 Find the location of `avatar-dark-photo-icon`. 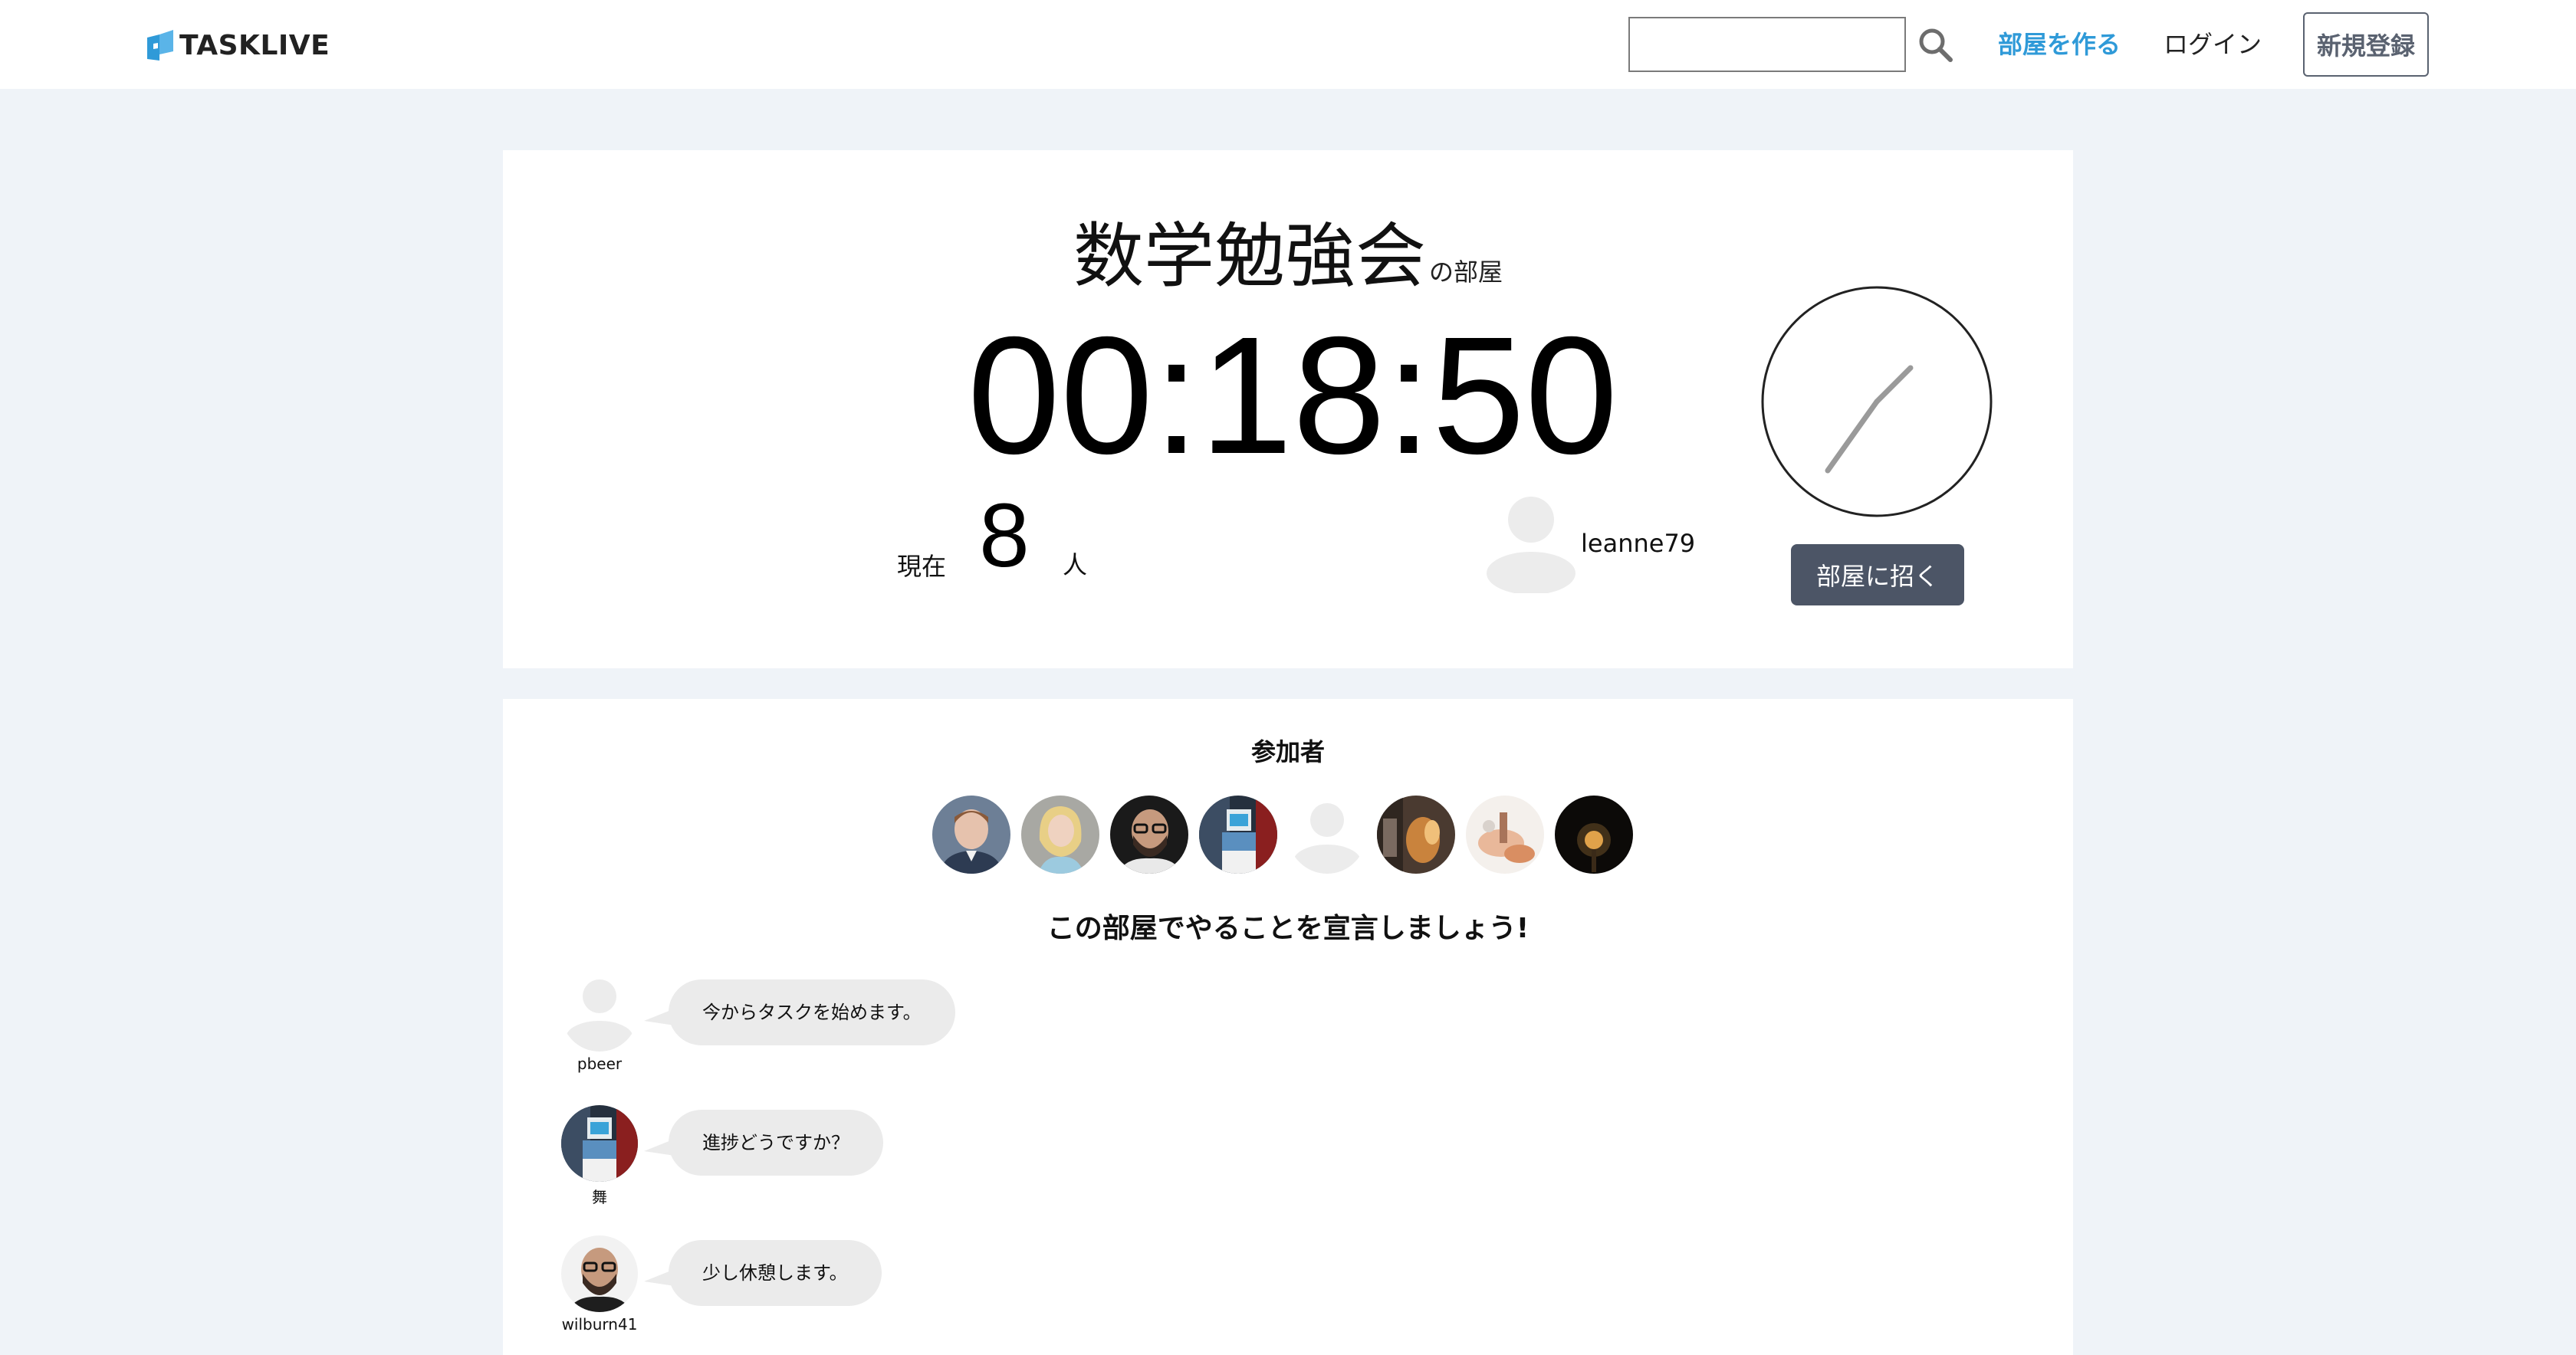

avatar-dark-photo-icon is located at coordinates (1594, 835).